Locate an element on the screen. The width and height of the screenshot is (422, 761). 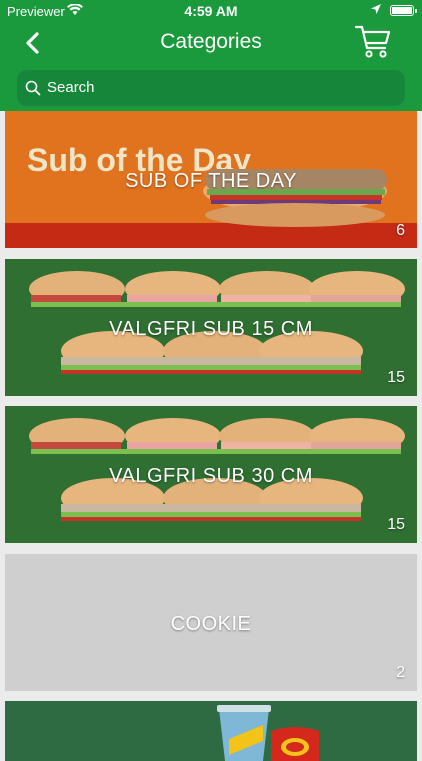
battery-icon is located at coordinates (403, 10).